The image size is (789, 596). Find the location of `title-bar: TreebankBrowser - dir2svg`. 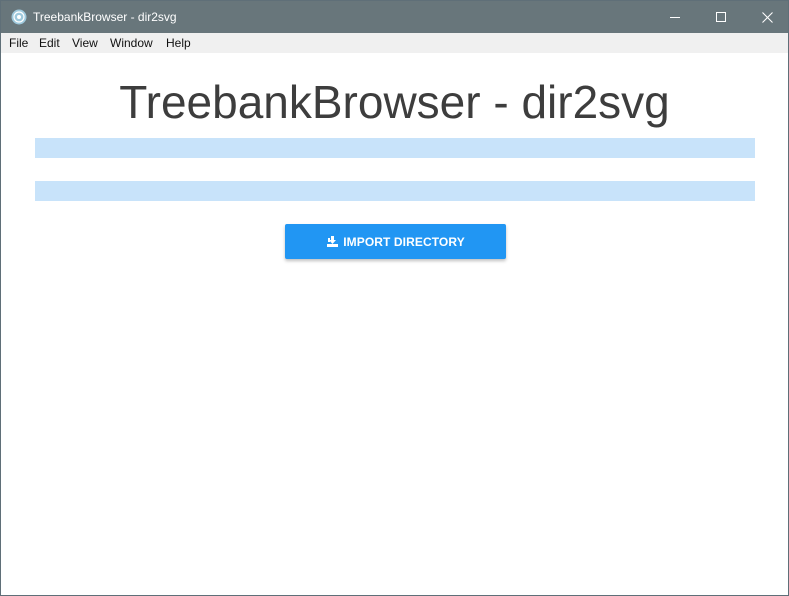

title-bar: TreebankBrowser - dir2svg is located at coordinates (394, 17).